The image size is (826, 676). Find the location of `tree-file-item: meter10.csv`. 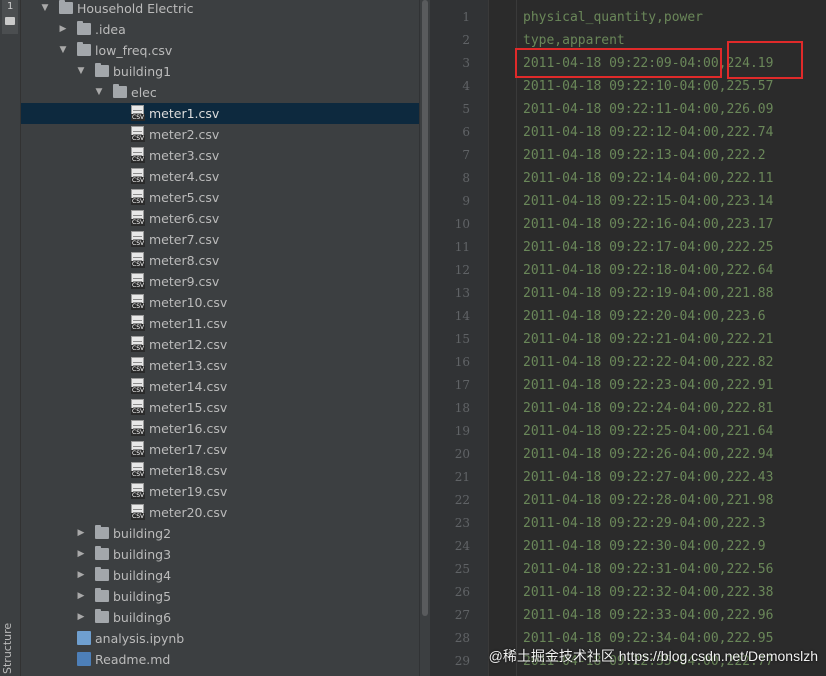

tree-file-item: meter10.csv is located at coordinates (220, 302).